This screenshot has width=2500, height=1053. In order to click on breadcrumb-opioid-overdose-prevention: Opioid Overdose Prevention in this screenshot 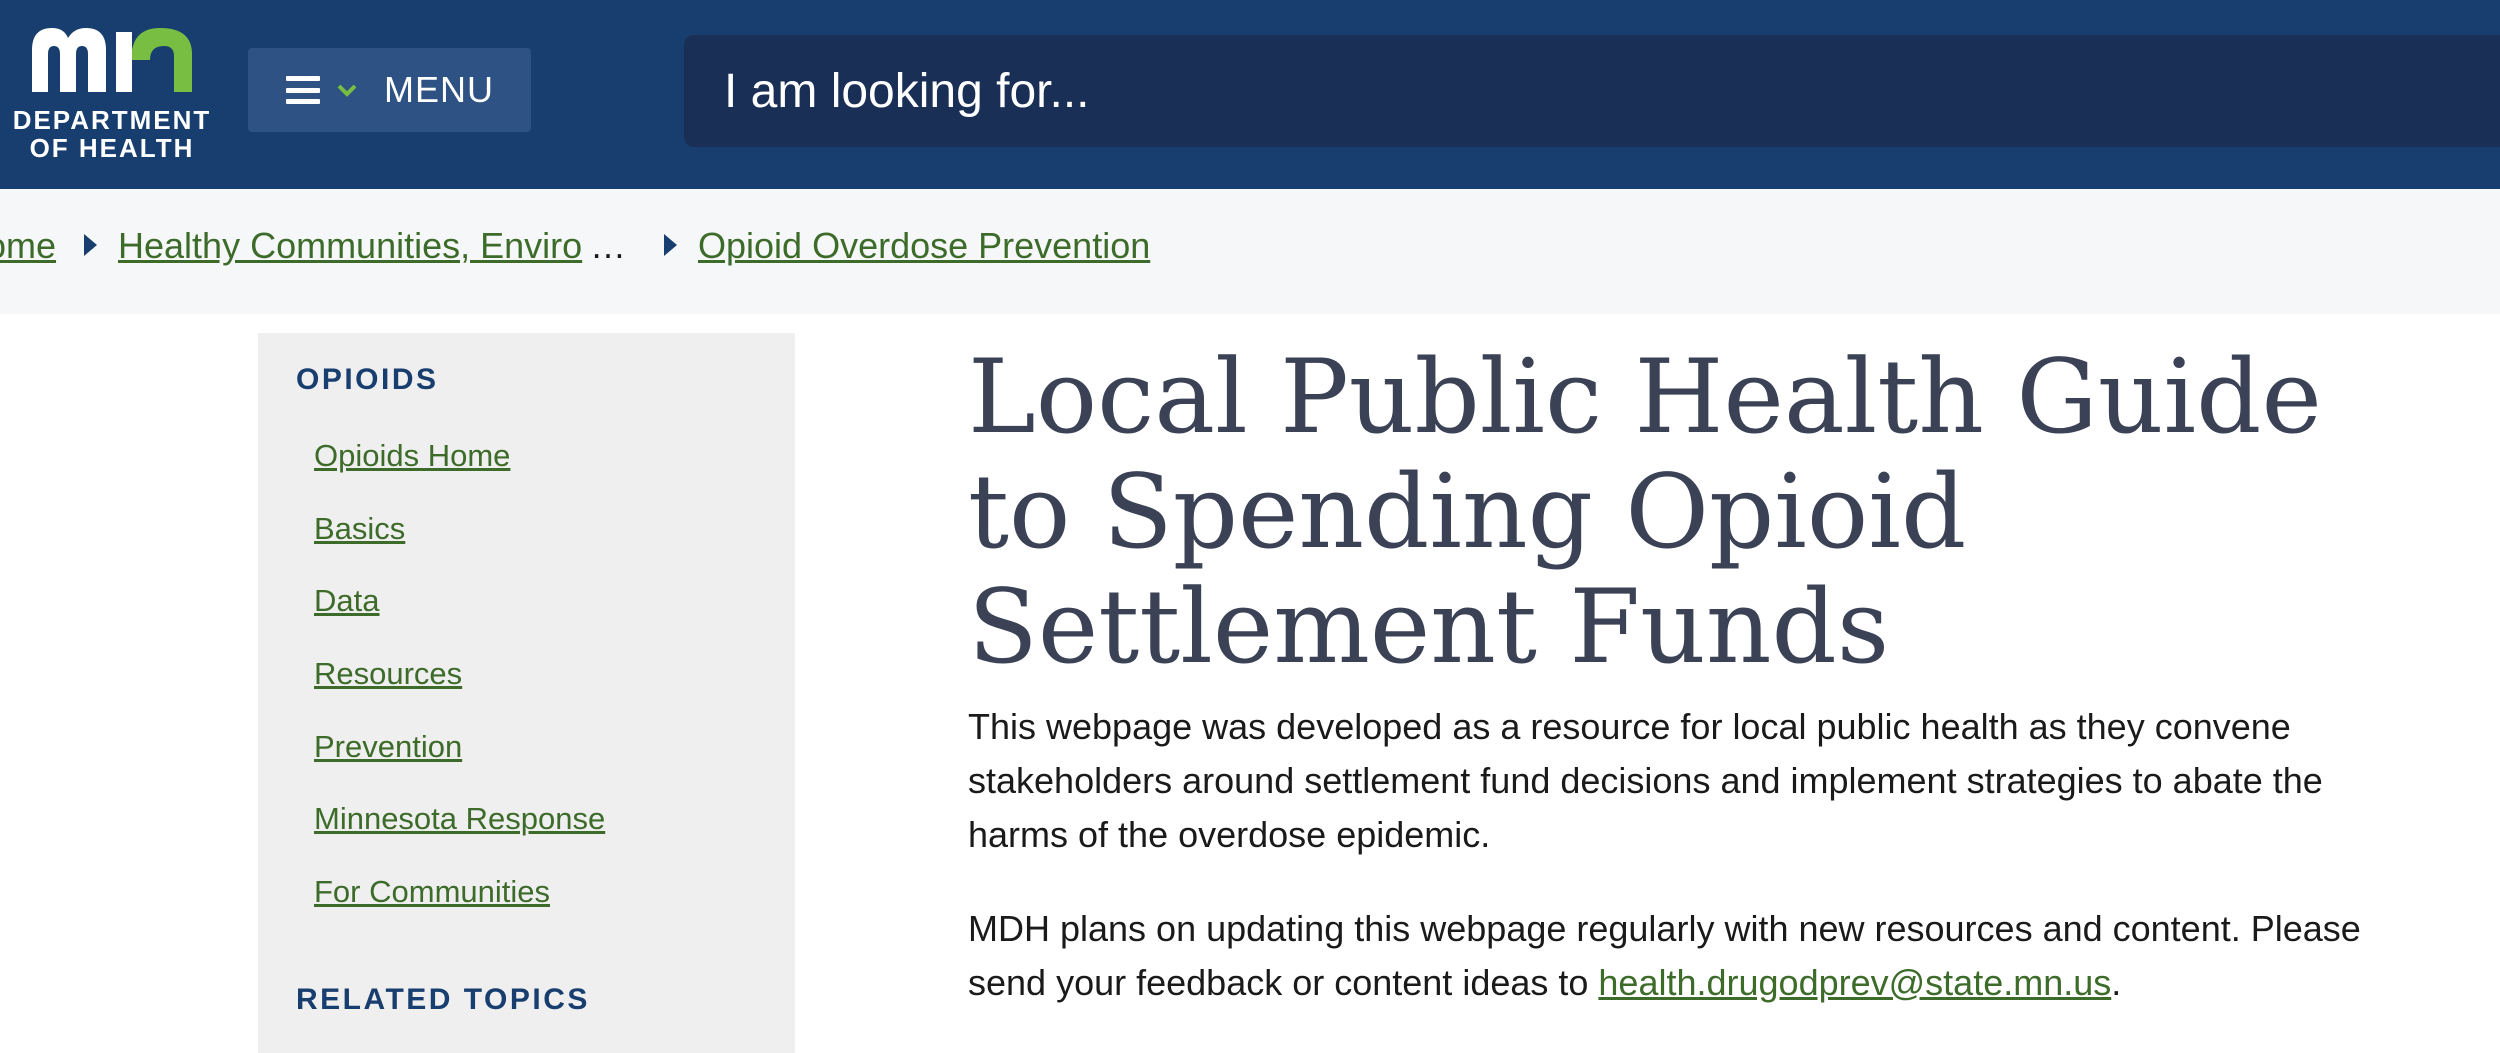, I will do `click(924, 246)`.